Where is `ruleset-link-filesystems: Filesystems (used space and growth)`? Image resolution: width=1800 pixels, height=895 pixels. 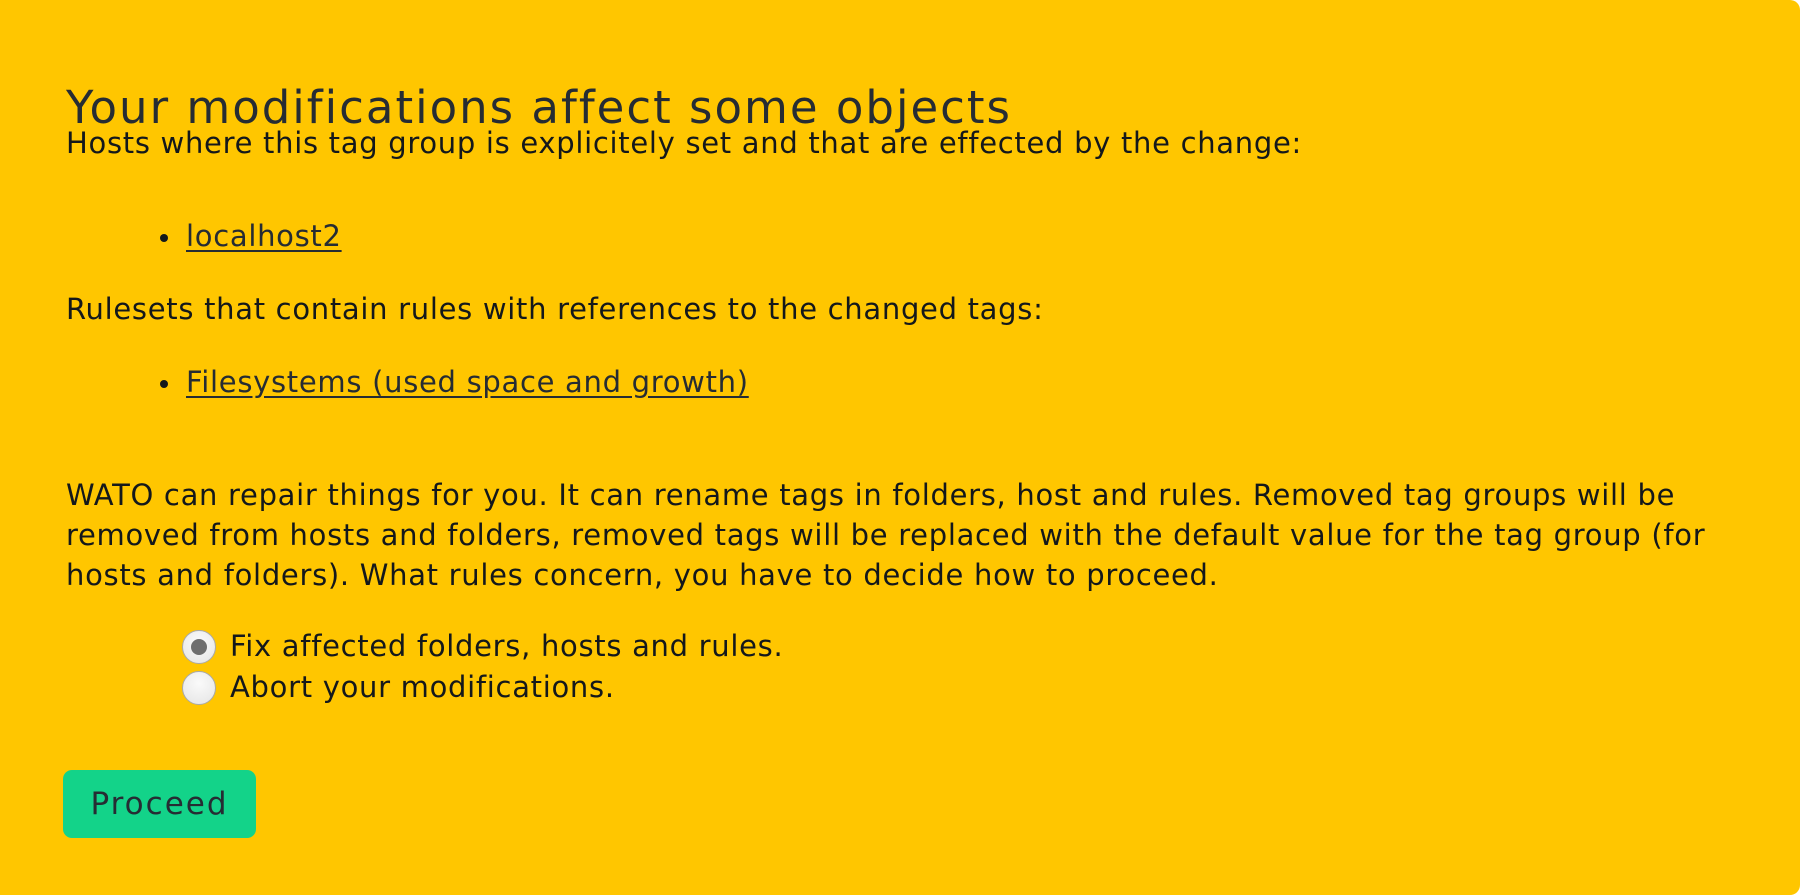
ruleset-link-filesystems: Filesystems (used space and growth) is located at coordinates (467, 382).